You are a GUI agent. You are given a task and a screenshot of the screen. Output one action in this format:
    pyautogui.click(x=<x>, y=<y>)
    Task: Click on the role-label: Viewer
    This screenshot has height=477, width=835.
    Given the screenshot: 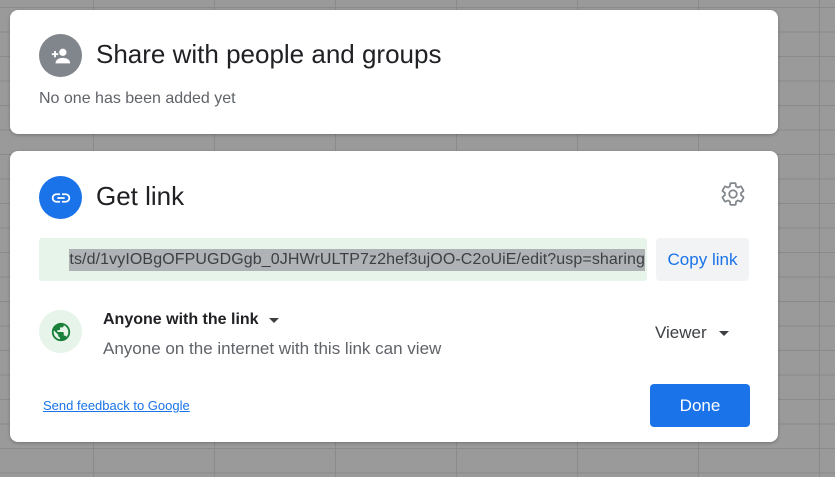 What is the action you would take?
    pyautogui.click(x=681, y=332)
    